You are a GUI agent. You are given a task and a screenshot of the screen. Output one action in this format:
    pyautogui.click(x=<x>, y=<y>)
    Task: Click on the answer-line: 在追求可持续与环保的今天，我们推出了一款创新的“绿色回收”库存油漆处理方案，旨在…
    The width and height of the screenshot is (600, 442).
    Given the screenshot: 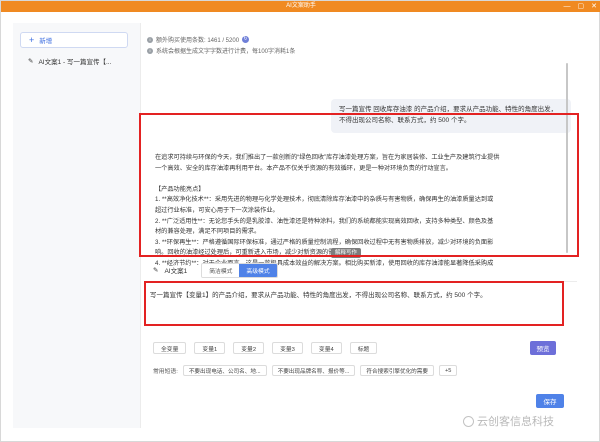 What is the action you would take?
    pyautogui.click(x=327, y=157)
    